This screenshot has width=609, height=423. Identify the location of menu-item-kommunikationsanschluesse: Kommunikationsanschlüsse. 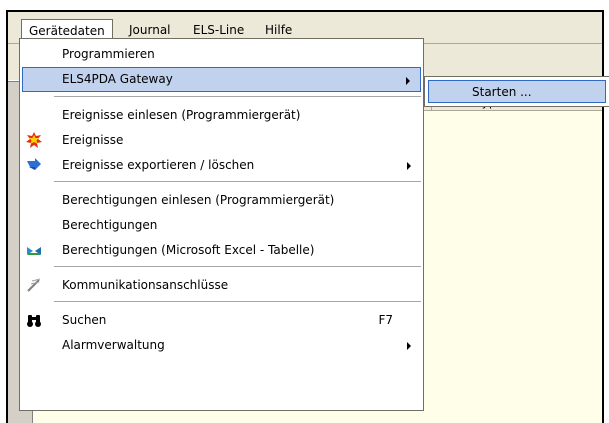
(221, 285).